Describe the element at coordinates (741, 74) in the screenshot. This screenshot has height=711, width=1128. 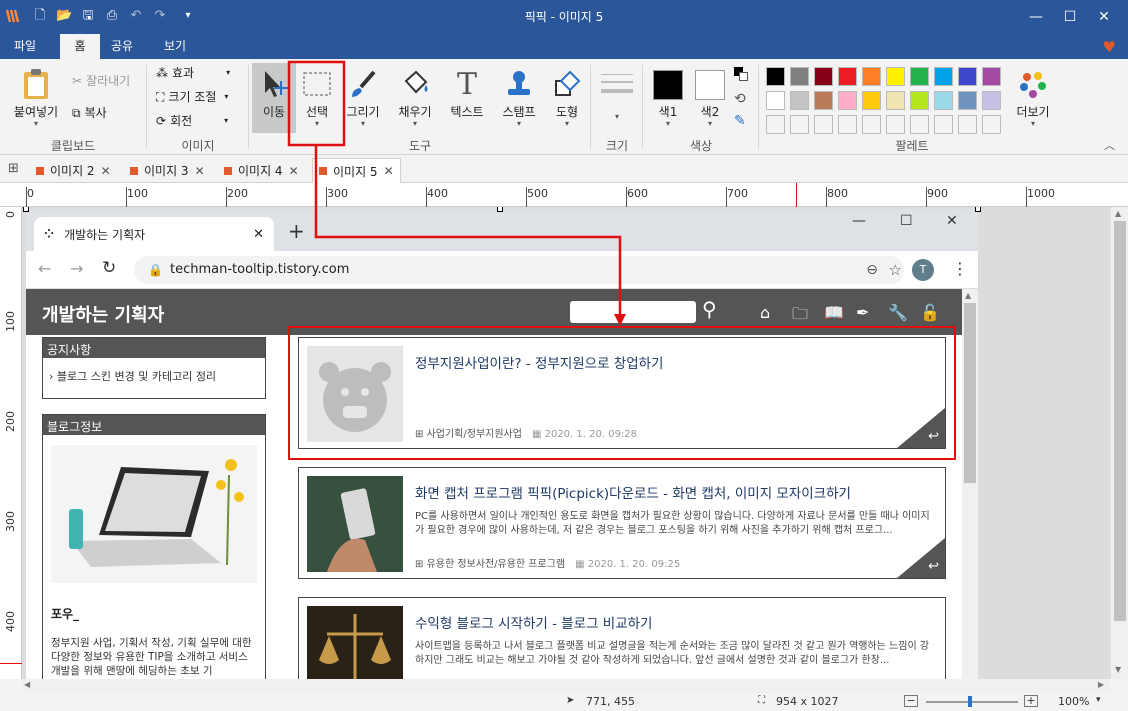
I see `default-colors-icon` at that location.